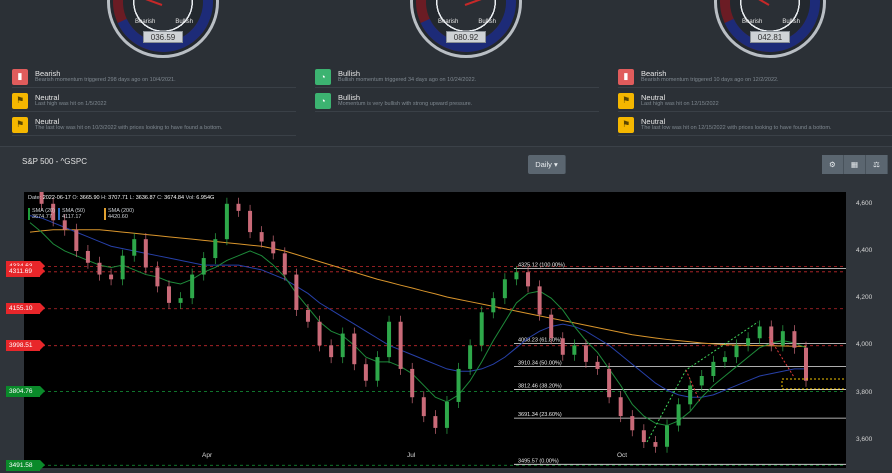 The height and width of the screenshot is (473, 892). I want to click on fib-label: 3495.57 (0.00%), so click(538, 461).